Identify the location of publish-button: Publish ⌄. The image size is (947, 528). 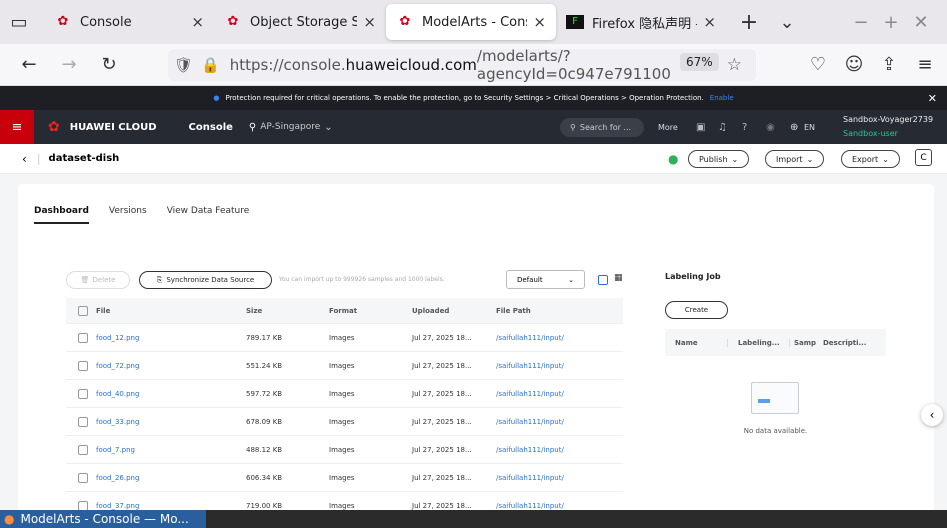
(719, 159).